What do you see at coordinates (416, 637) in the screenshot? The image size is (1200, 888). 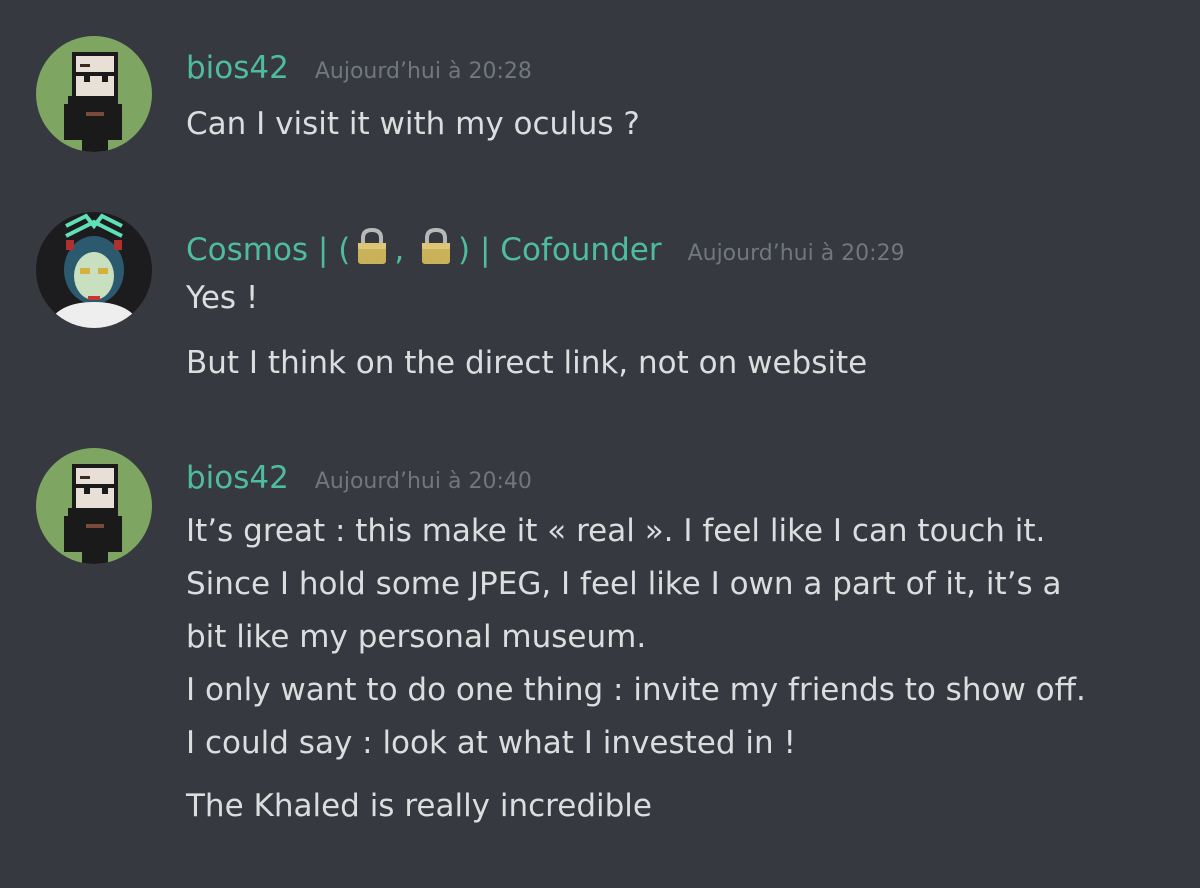 I see `message-text: bit like my personal museum.` at bounding box center [416, 637].